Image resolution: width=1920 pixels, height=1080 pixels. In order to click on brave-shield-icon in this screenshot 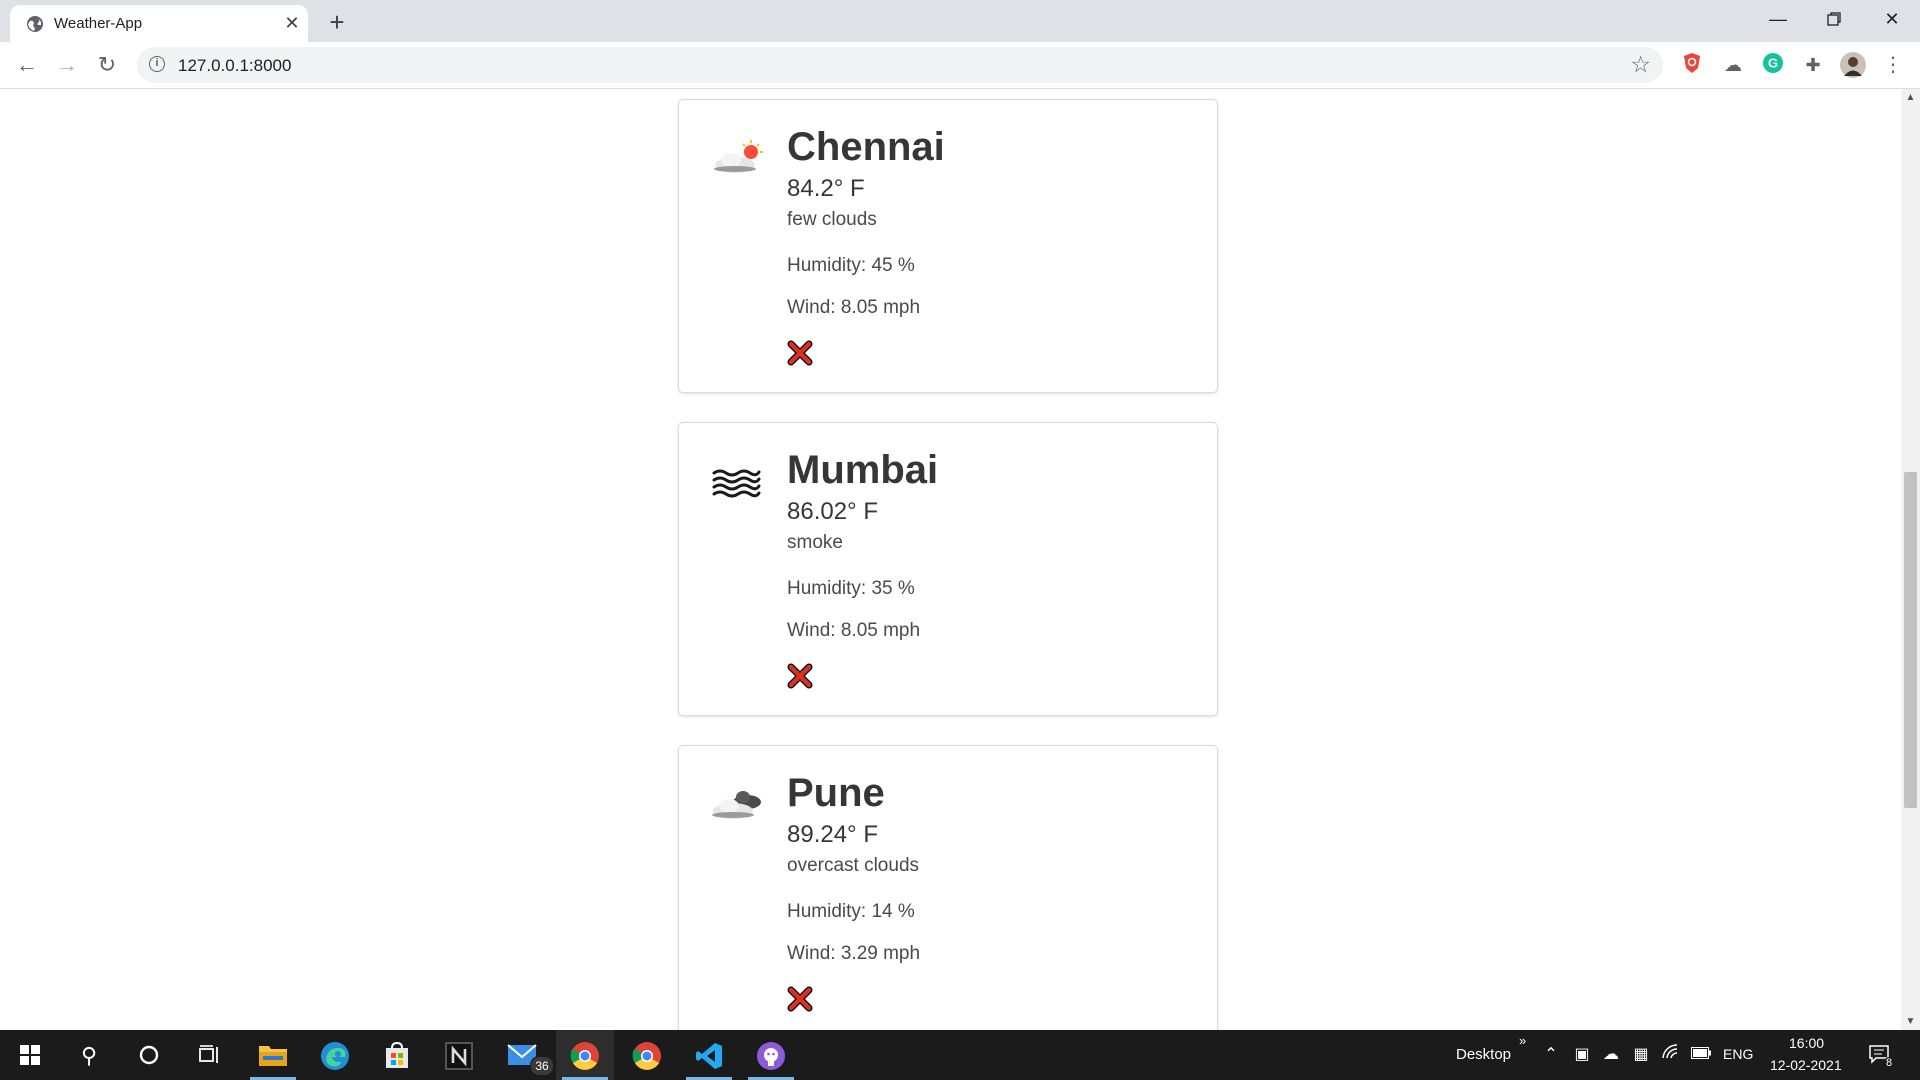, I will do `click(1692, 65)`.